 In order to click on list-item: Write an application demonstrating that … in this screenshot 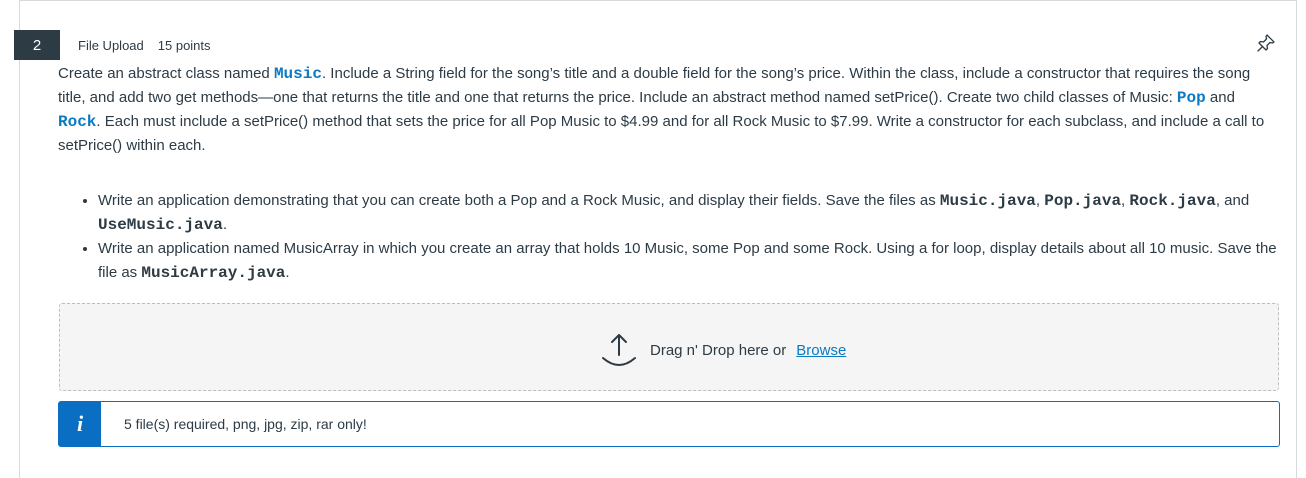, I will do `click(689, 213)`.